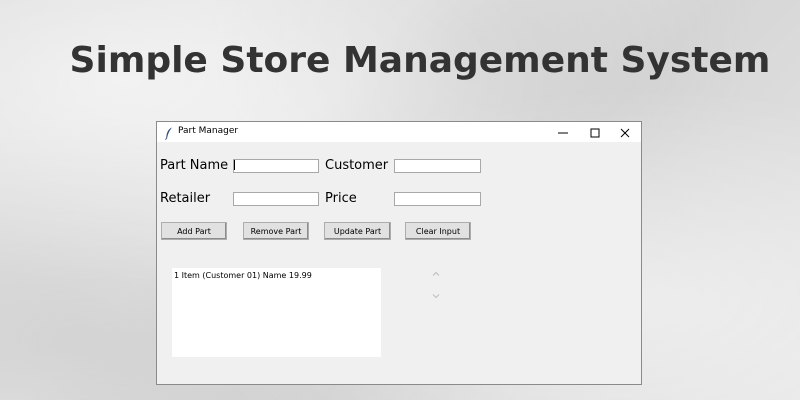 The width and height of the screenshot is (800, 400). I want to click on price-label: Price, so click(341, 198).